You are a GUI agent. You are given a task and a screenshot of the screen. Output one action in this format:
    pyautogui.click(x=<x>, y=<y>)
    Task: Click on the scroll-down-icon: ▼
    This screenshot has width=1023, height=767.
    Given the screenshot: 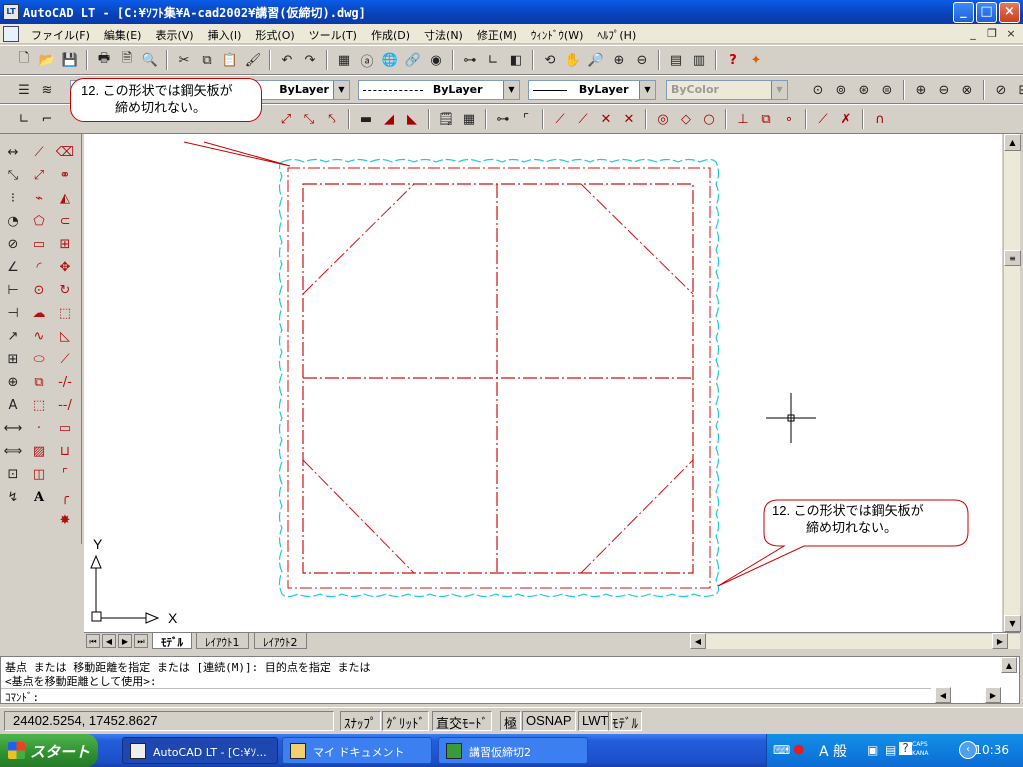 What is the action you would take?
    pyautogui.click(x=1012, y=623)
    